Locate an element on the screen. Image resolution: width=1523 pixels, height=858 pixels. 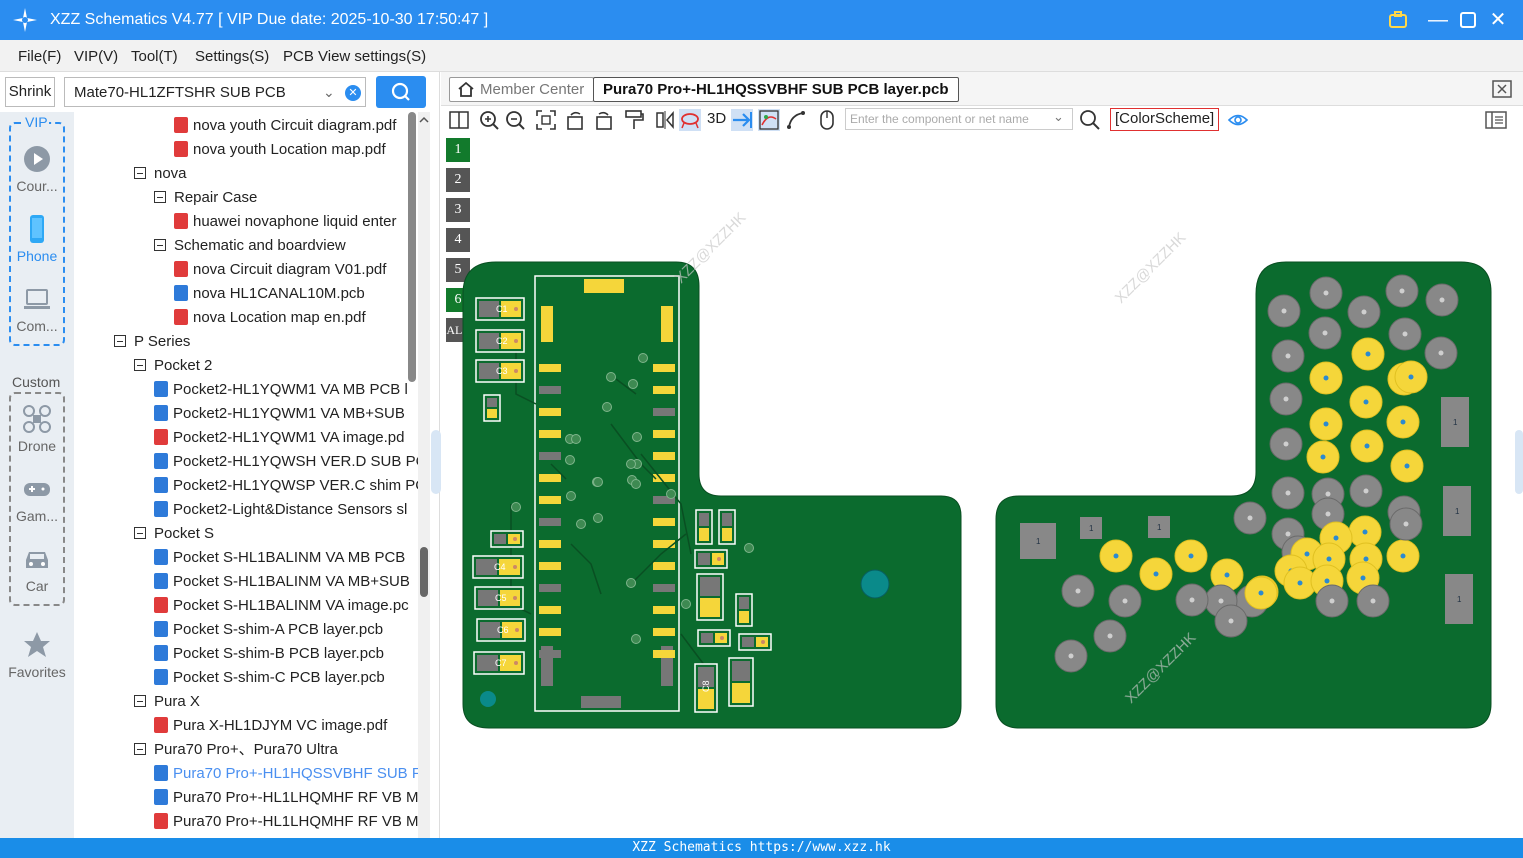
tree-file: Pocket2-HL1YQWSH VER.D SUB PC is located at coordinates (286, 462).